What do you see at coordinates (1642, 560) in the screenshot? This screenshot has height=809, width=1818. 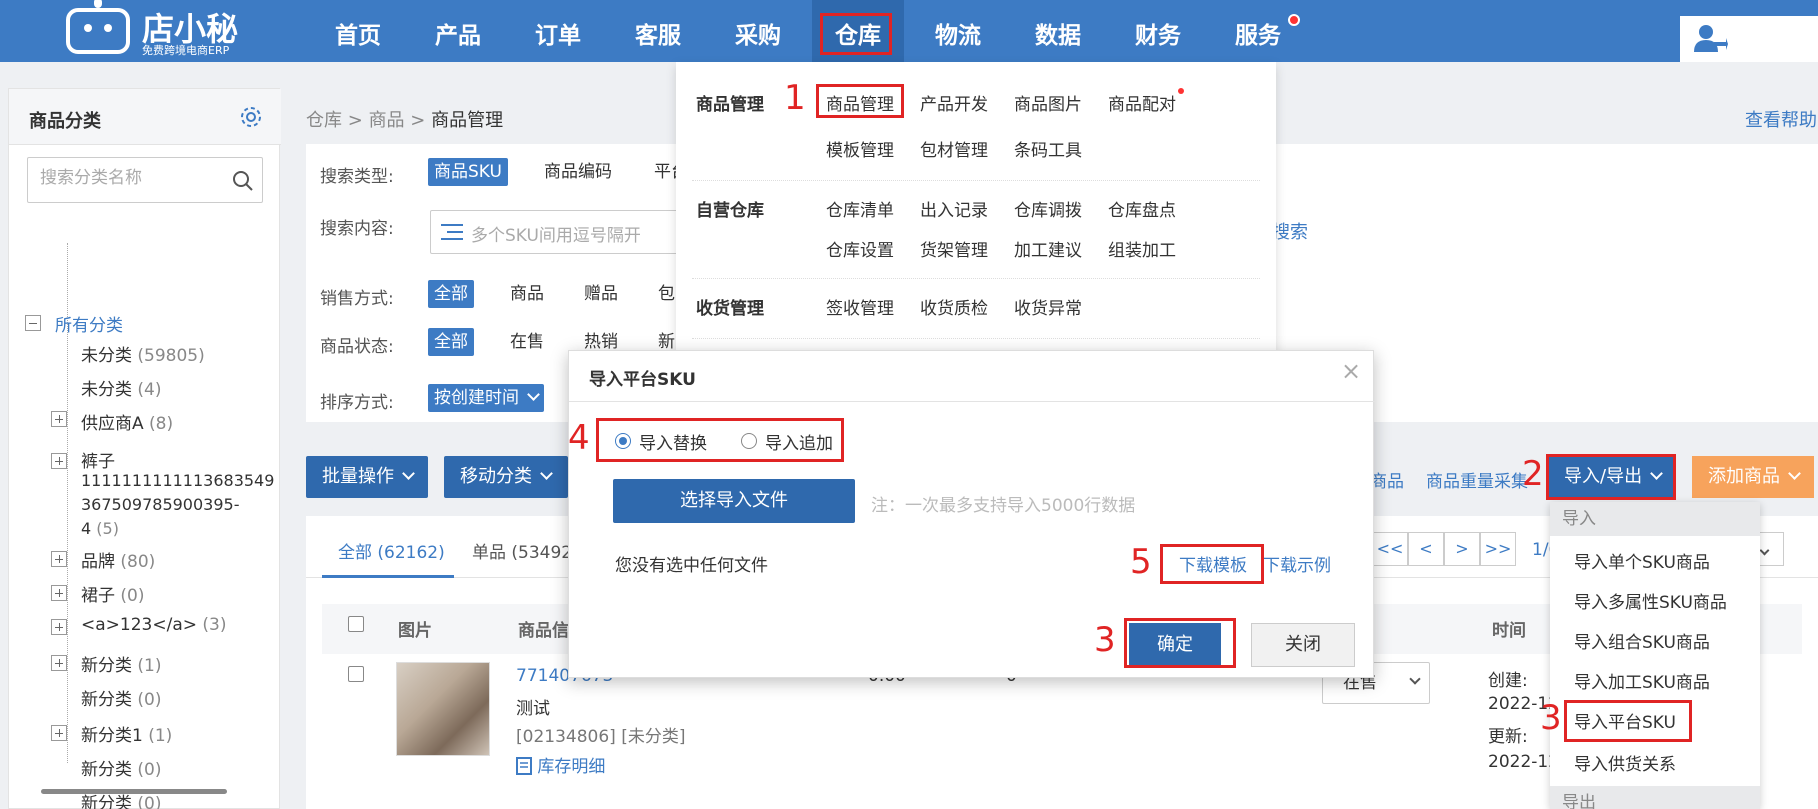 I see `menu-import-single-sku: 导入单个SKU商品` at bounding box center [1642, 560].